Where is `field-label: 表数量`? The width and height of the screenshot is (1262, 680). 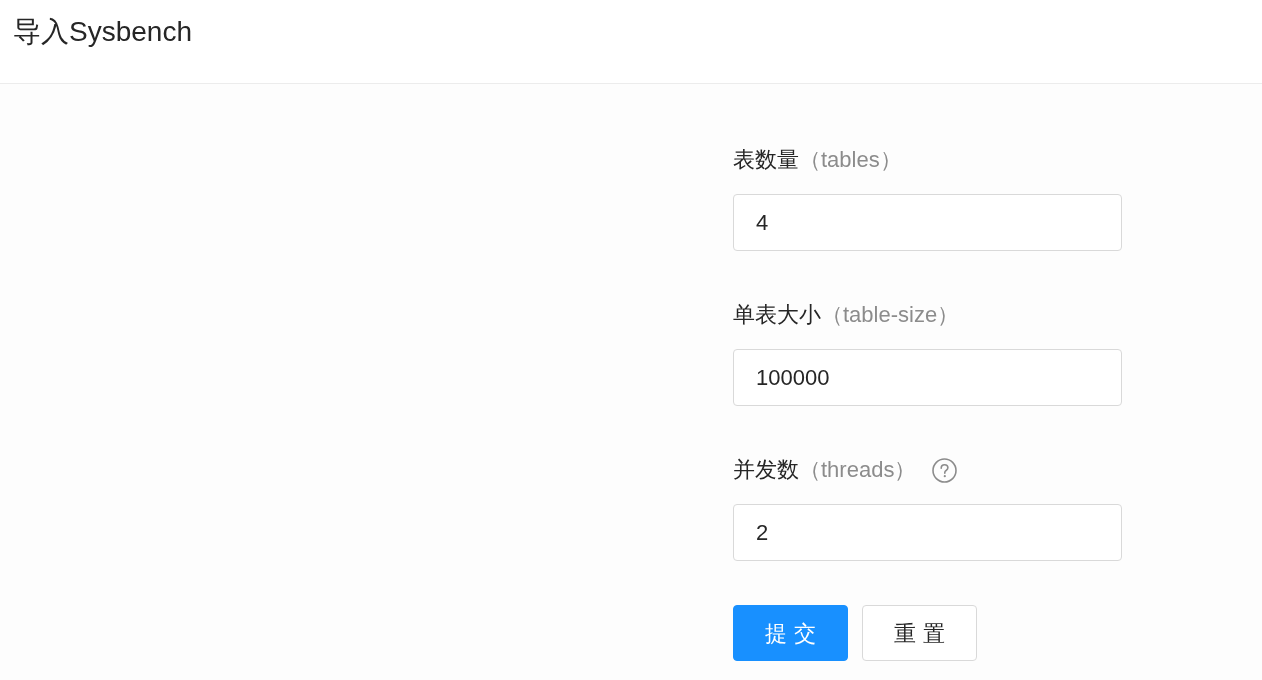
field-label: 表数量 is located at coordinates (766, 160).